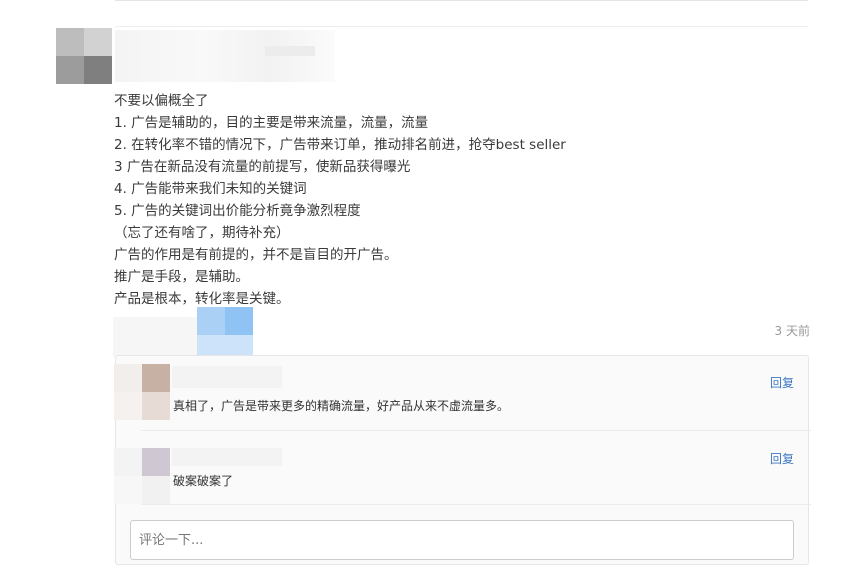  Describe the element at coordinates (461, 394) in the screenshot. I see `comment-item: 回复 真相了，广告是带来更多的精确流量，好产品从来不虚流量多。` at that location.